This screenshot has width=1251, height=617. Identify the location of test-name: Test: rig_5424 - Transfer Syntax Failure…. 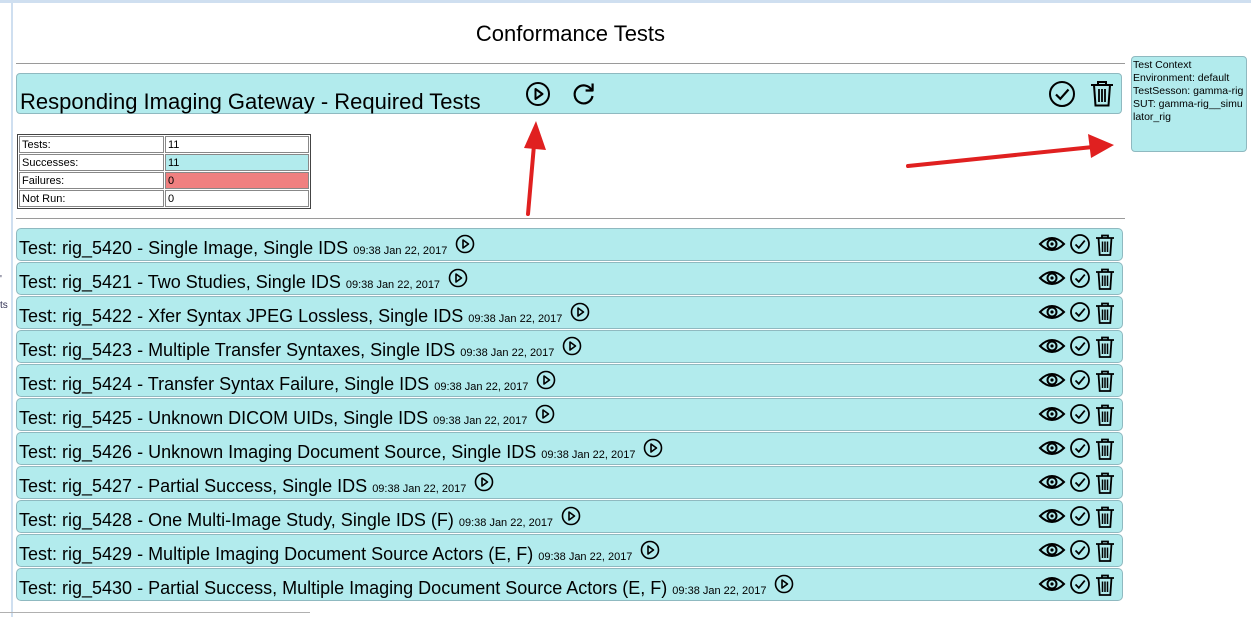
(224, 384).